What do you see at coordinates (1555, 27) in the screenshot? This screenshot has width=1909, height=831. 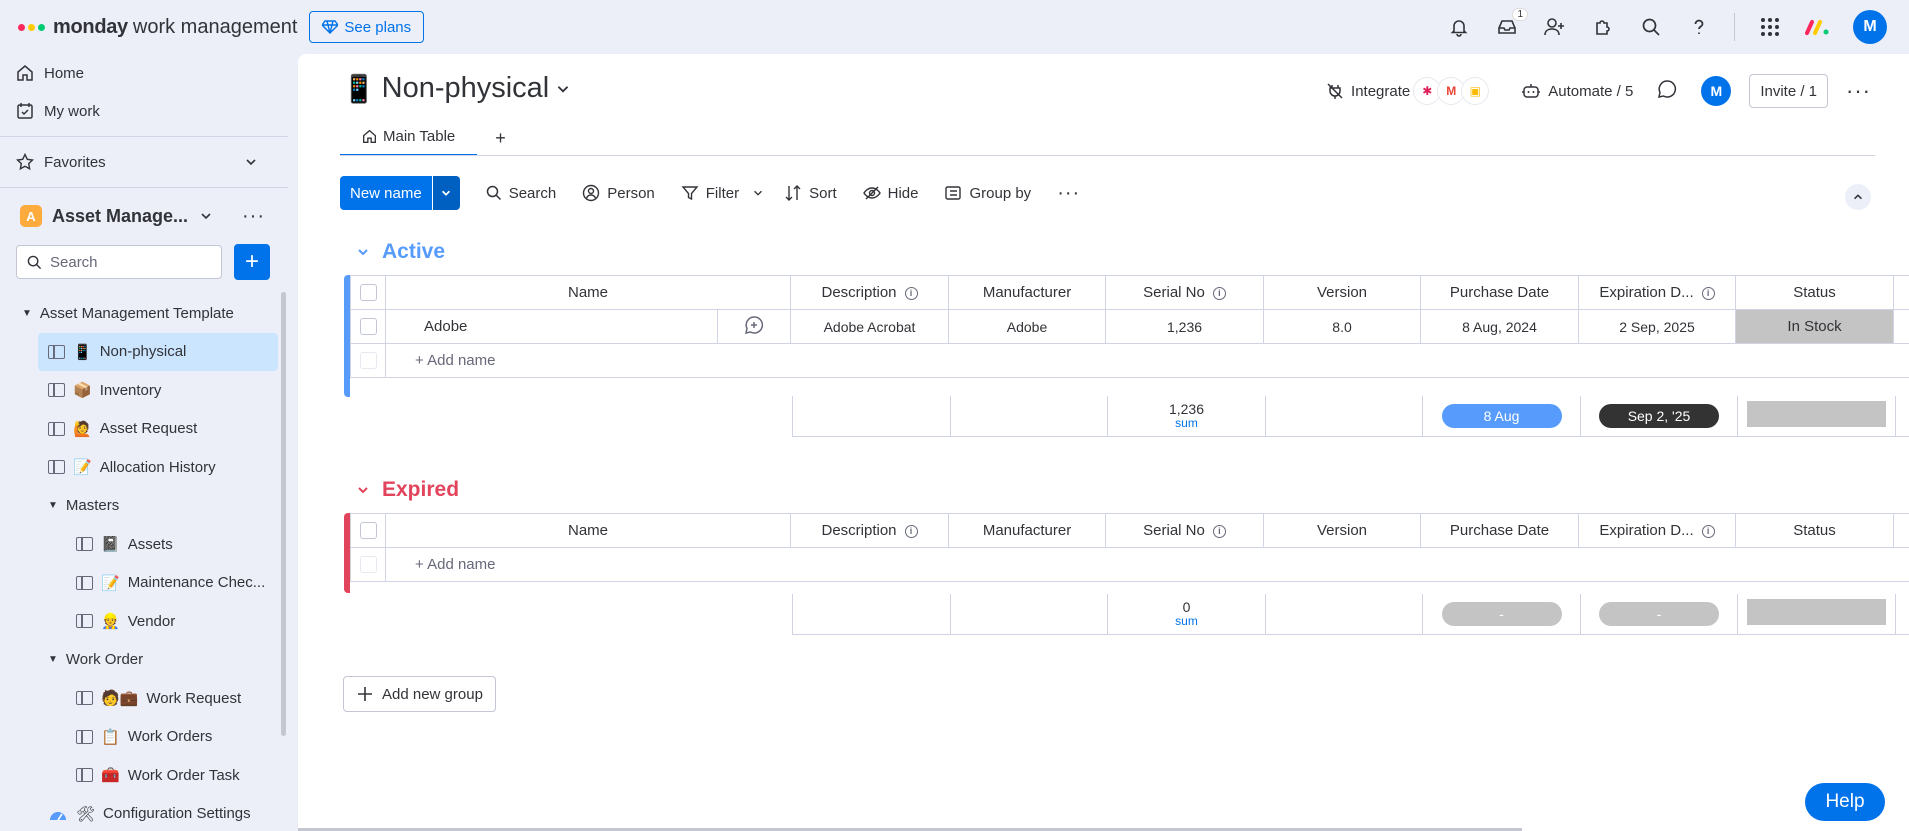 I see `invite-members-icon` at bounding box center [1555, 27].